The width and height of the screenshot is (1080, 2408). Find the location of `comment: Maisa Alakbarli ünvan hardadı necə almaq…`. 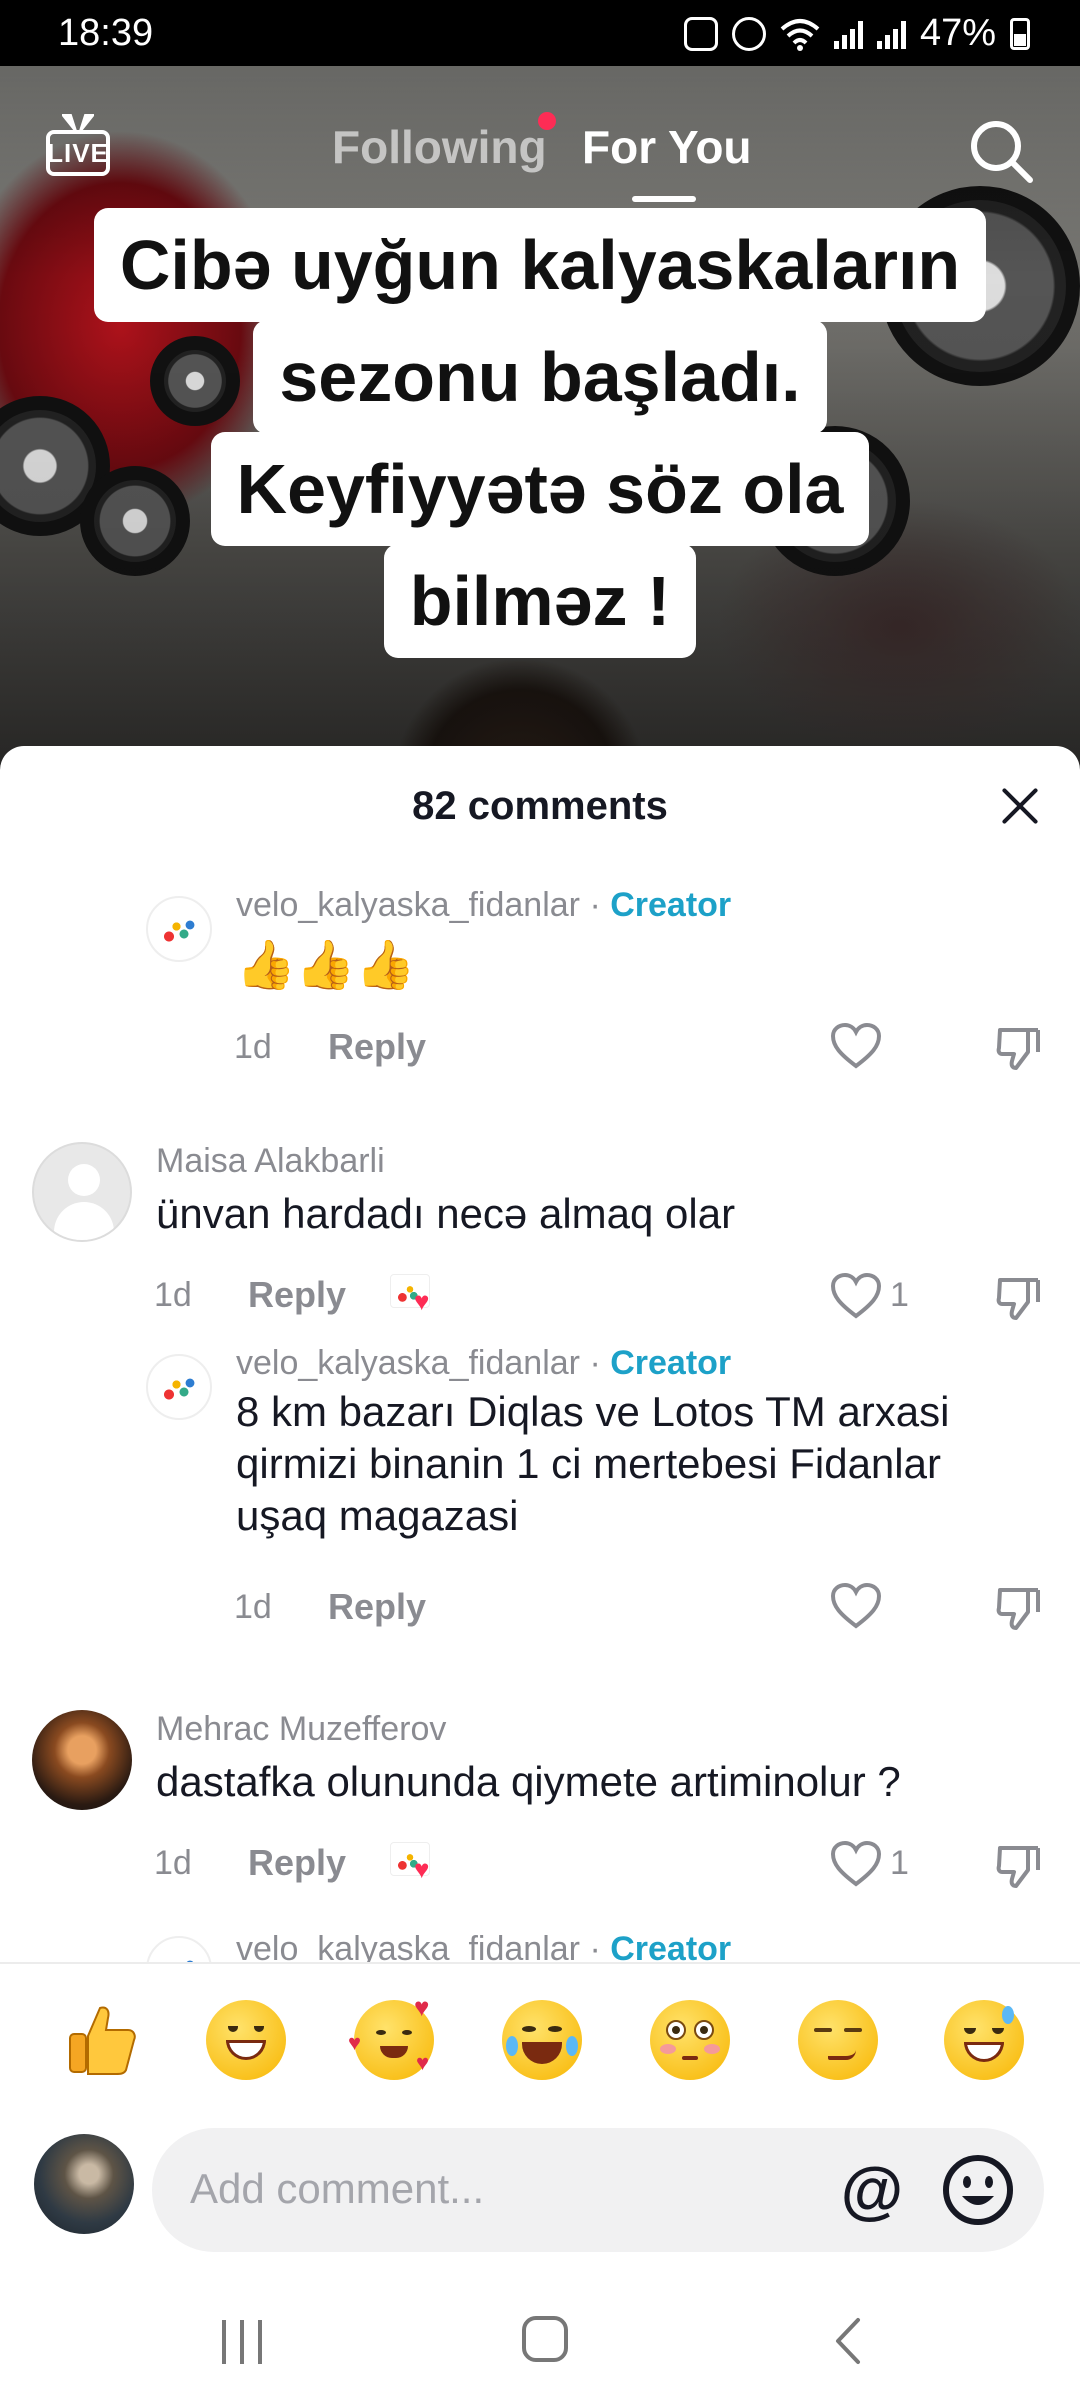

comment: Maisa Alakbarli ünvan hardadı necə almaq… is located at coordinates (540, 1242).